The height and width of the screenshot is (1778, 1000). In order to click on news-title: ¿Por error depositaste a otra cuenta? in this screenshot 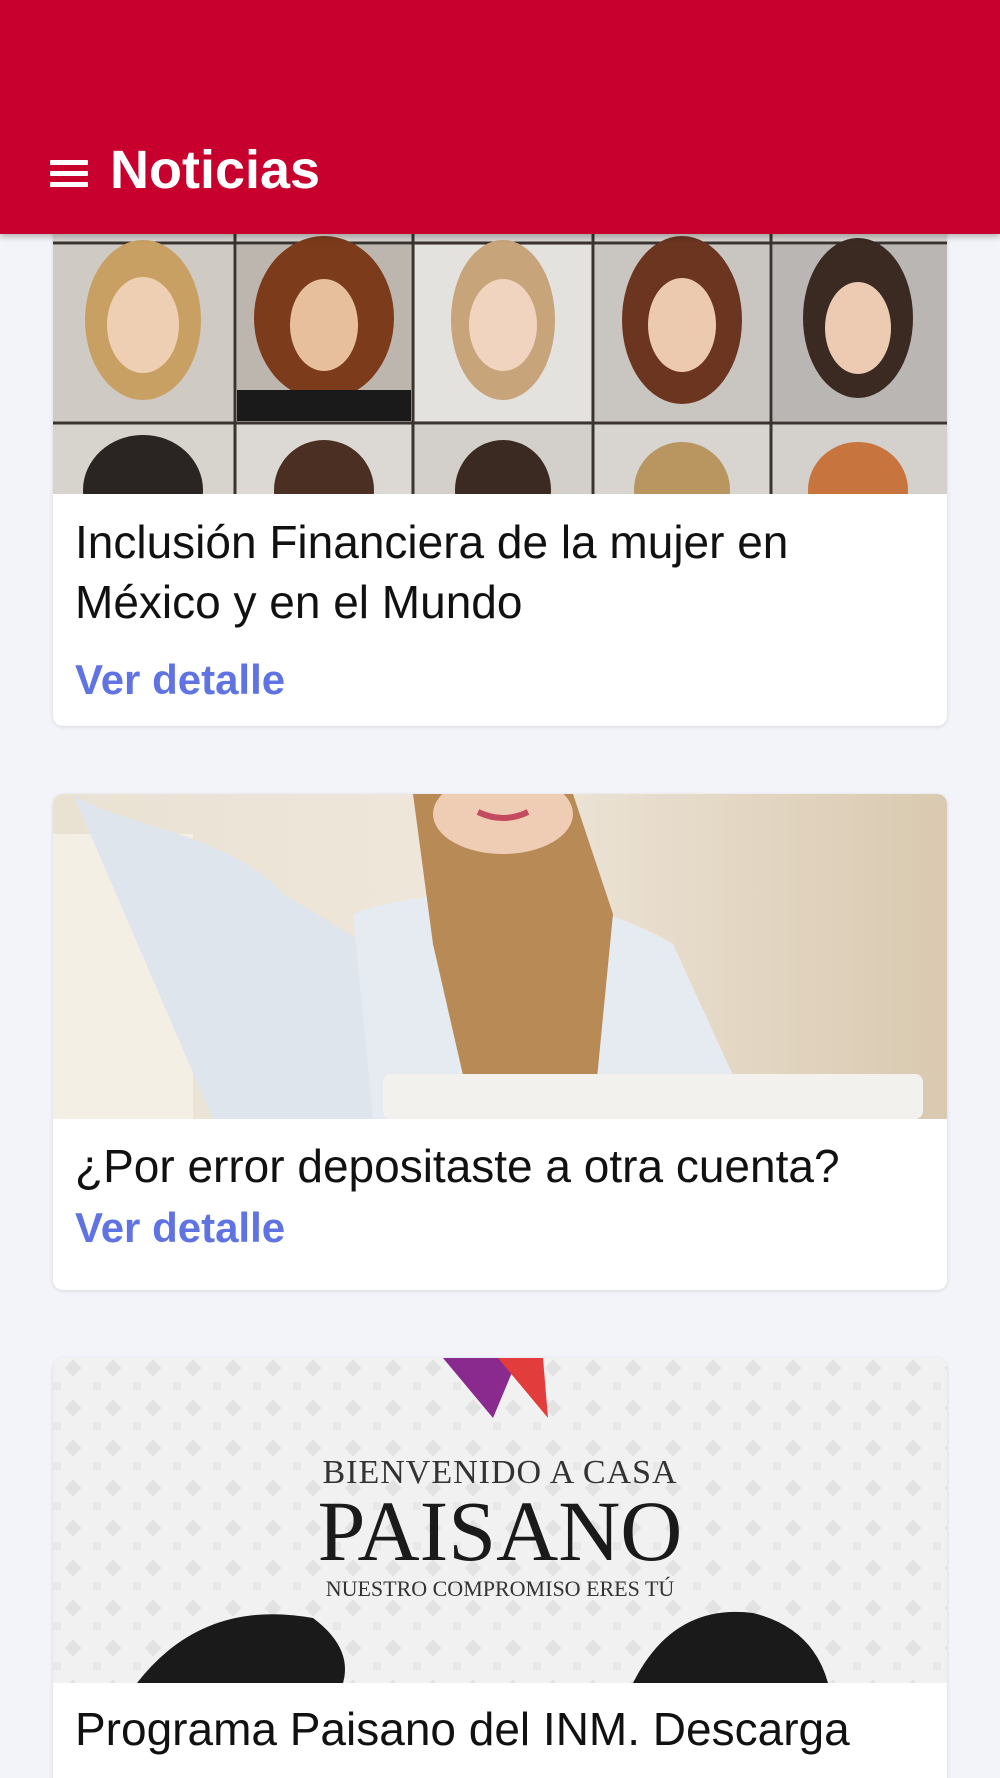, I will do `click(457, 1166)`.